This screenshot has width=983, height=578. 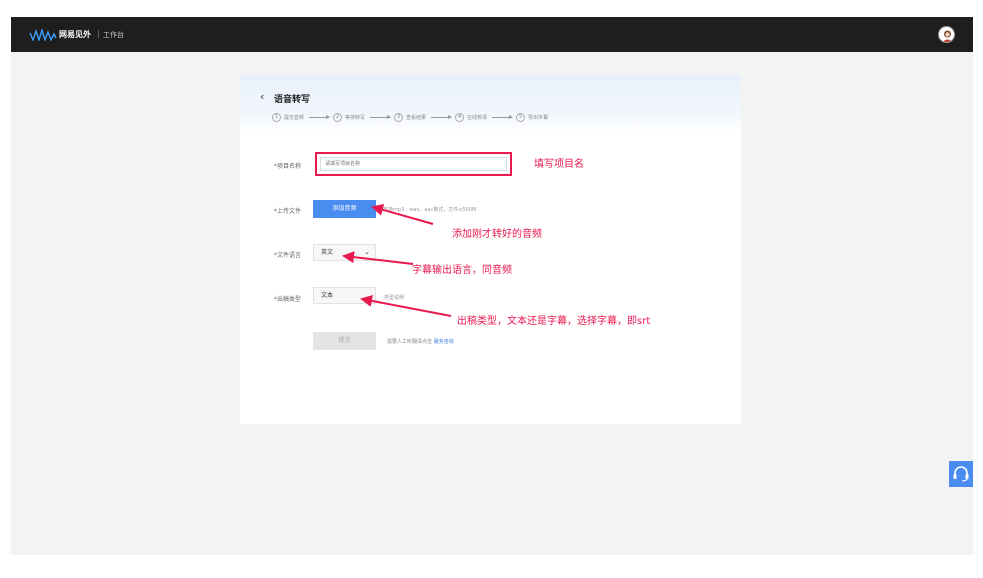 I want to click on avatar-icon, so click(x=947, y=36).